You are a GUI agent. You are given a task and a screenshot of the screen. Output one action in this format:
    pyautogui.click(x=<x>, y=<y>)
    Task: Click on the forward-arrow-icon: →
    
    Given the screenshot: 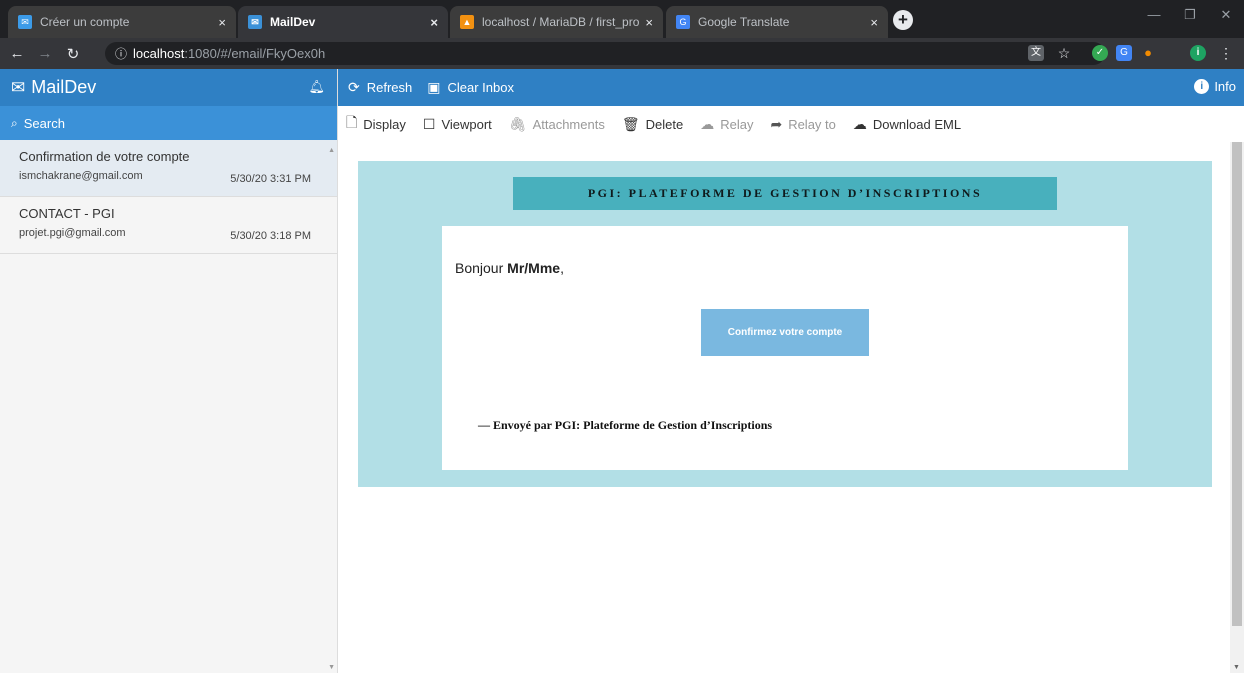 What is the action you would take?
    pyautogui.click(x=45, y=53)
    